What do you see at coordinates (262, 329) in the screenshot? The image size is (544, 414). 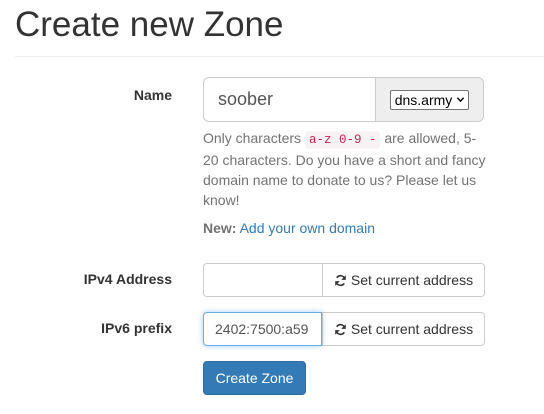 I see `ipv6-input` at bounding box center [262, 329].